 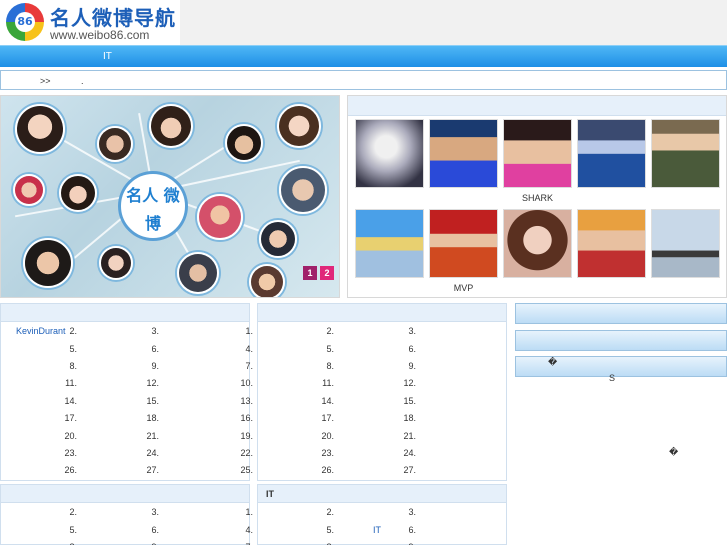 I want to click on rank-number: 25., so click(x=246, y=470).